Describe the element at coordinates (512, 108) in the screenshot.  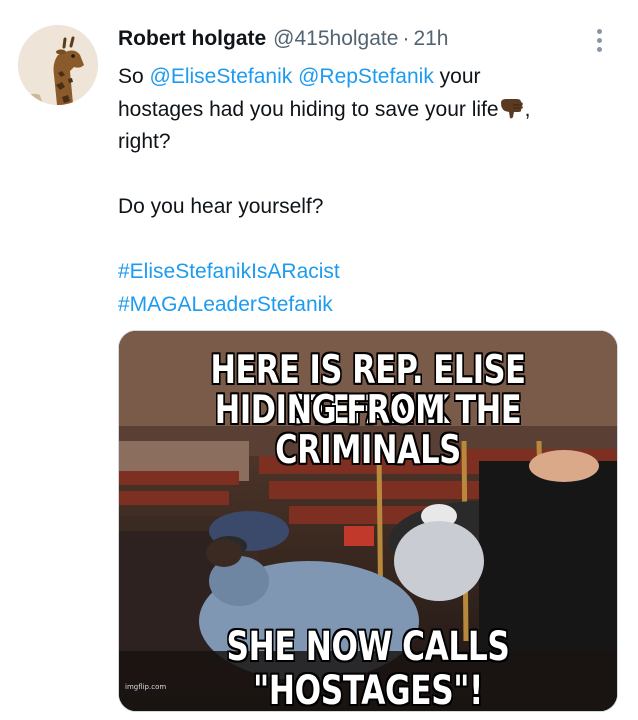
I see `backhand-index-pointing-down-icon` at that location.